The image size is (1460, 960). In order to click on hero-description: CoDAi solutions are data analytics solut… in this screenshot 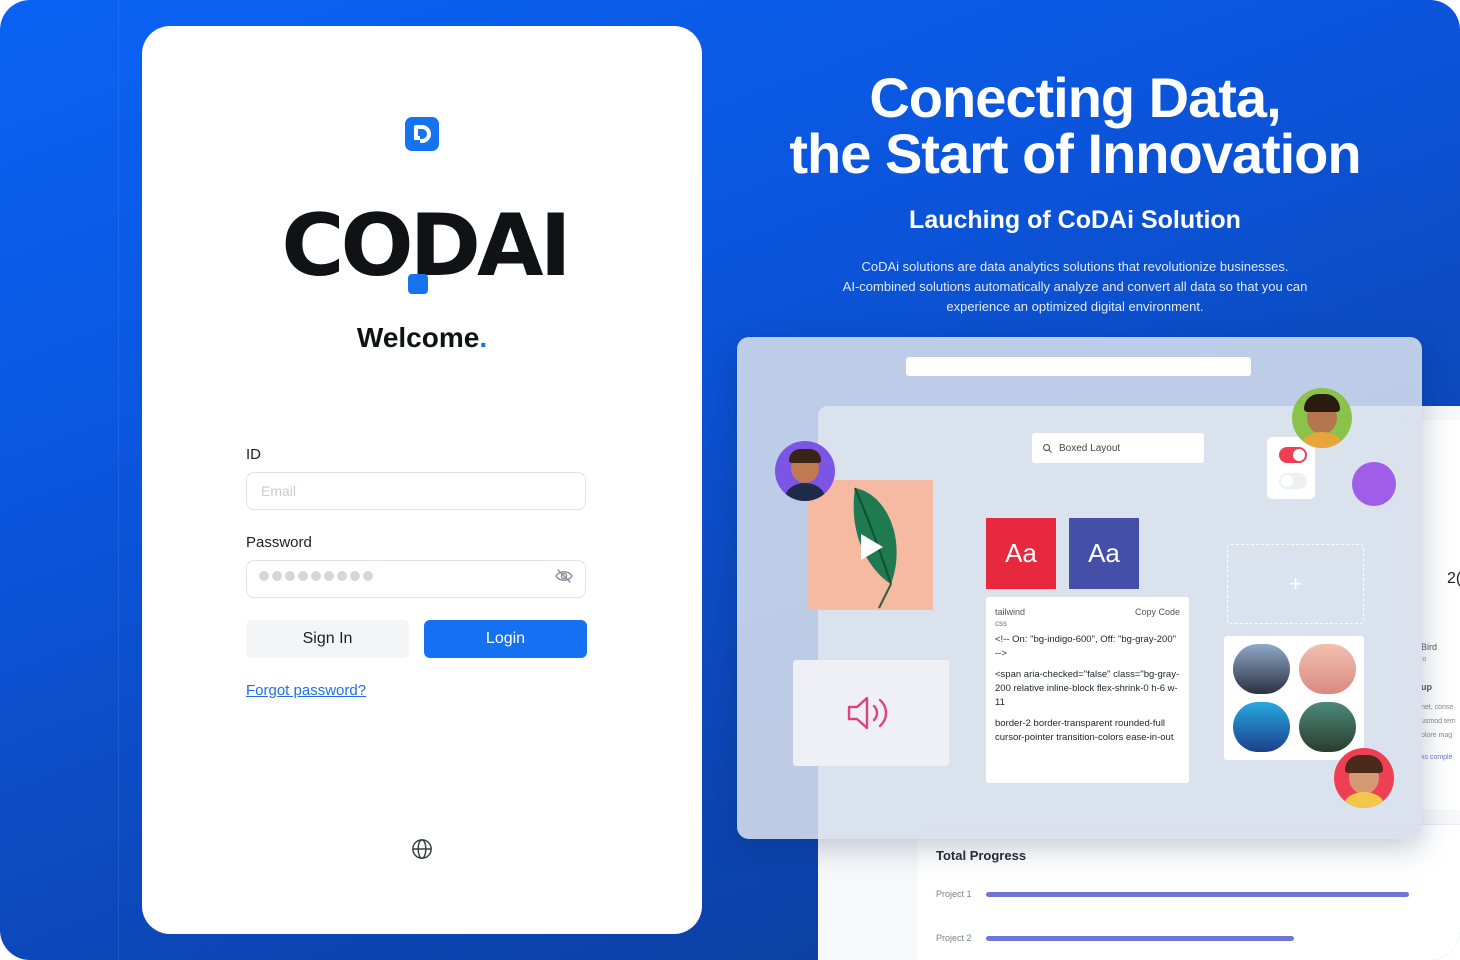, I will do `click(1075, 287)`.